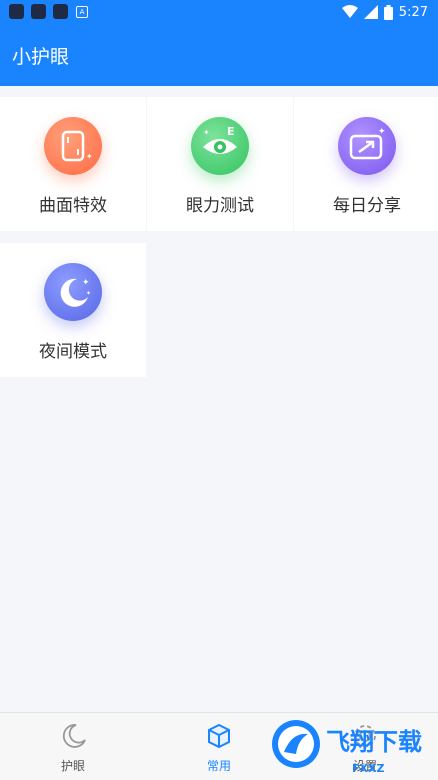 The height and width of the screenshot is (780, 438). I want to click on signal-icon, so click(370, 12).